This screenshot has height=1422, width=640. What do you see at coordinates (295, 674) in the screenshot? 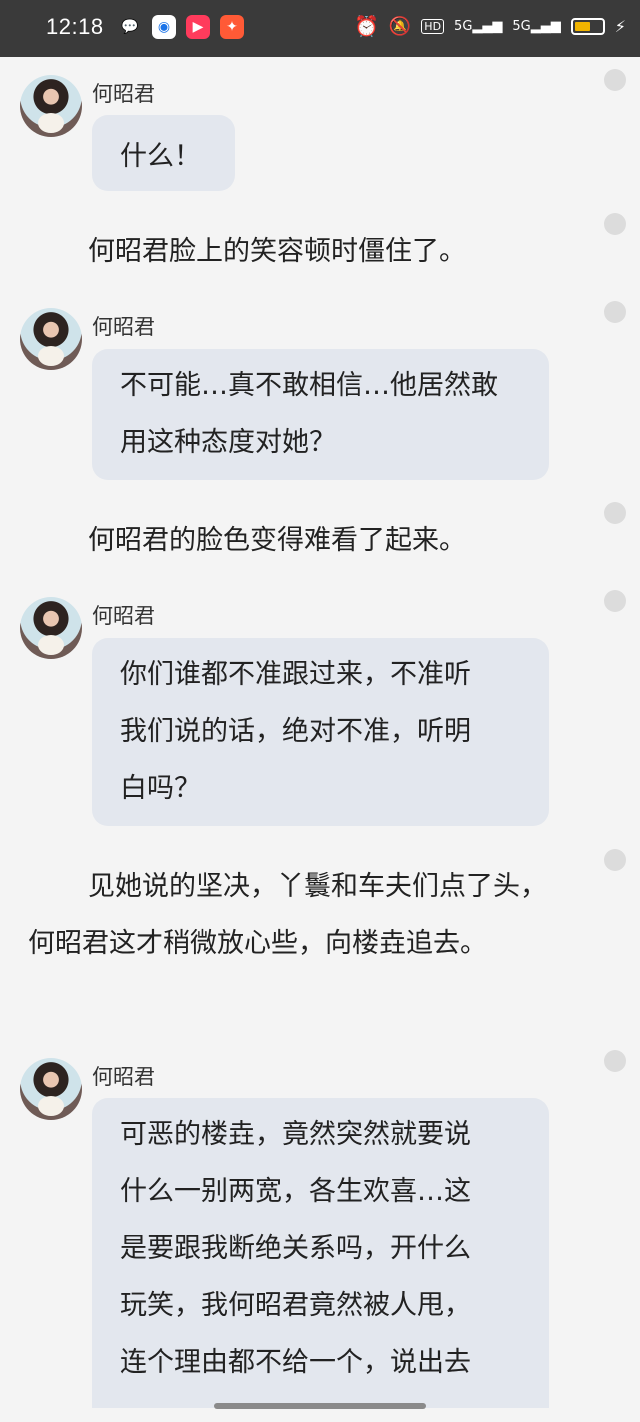
I see `bubble-line: 你们谁都不准跟过来，不准听` at bounding box center [295, 674].